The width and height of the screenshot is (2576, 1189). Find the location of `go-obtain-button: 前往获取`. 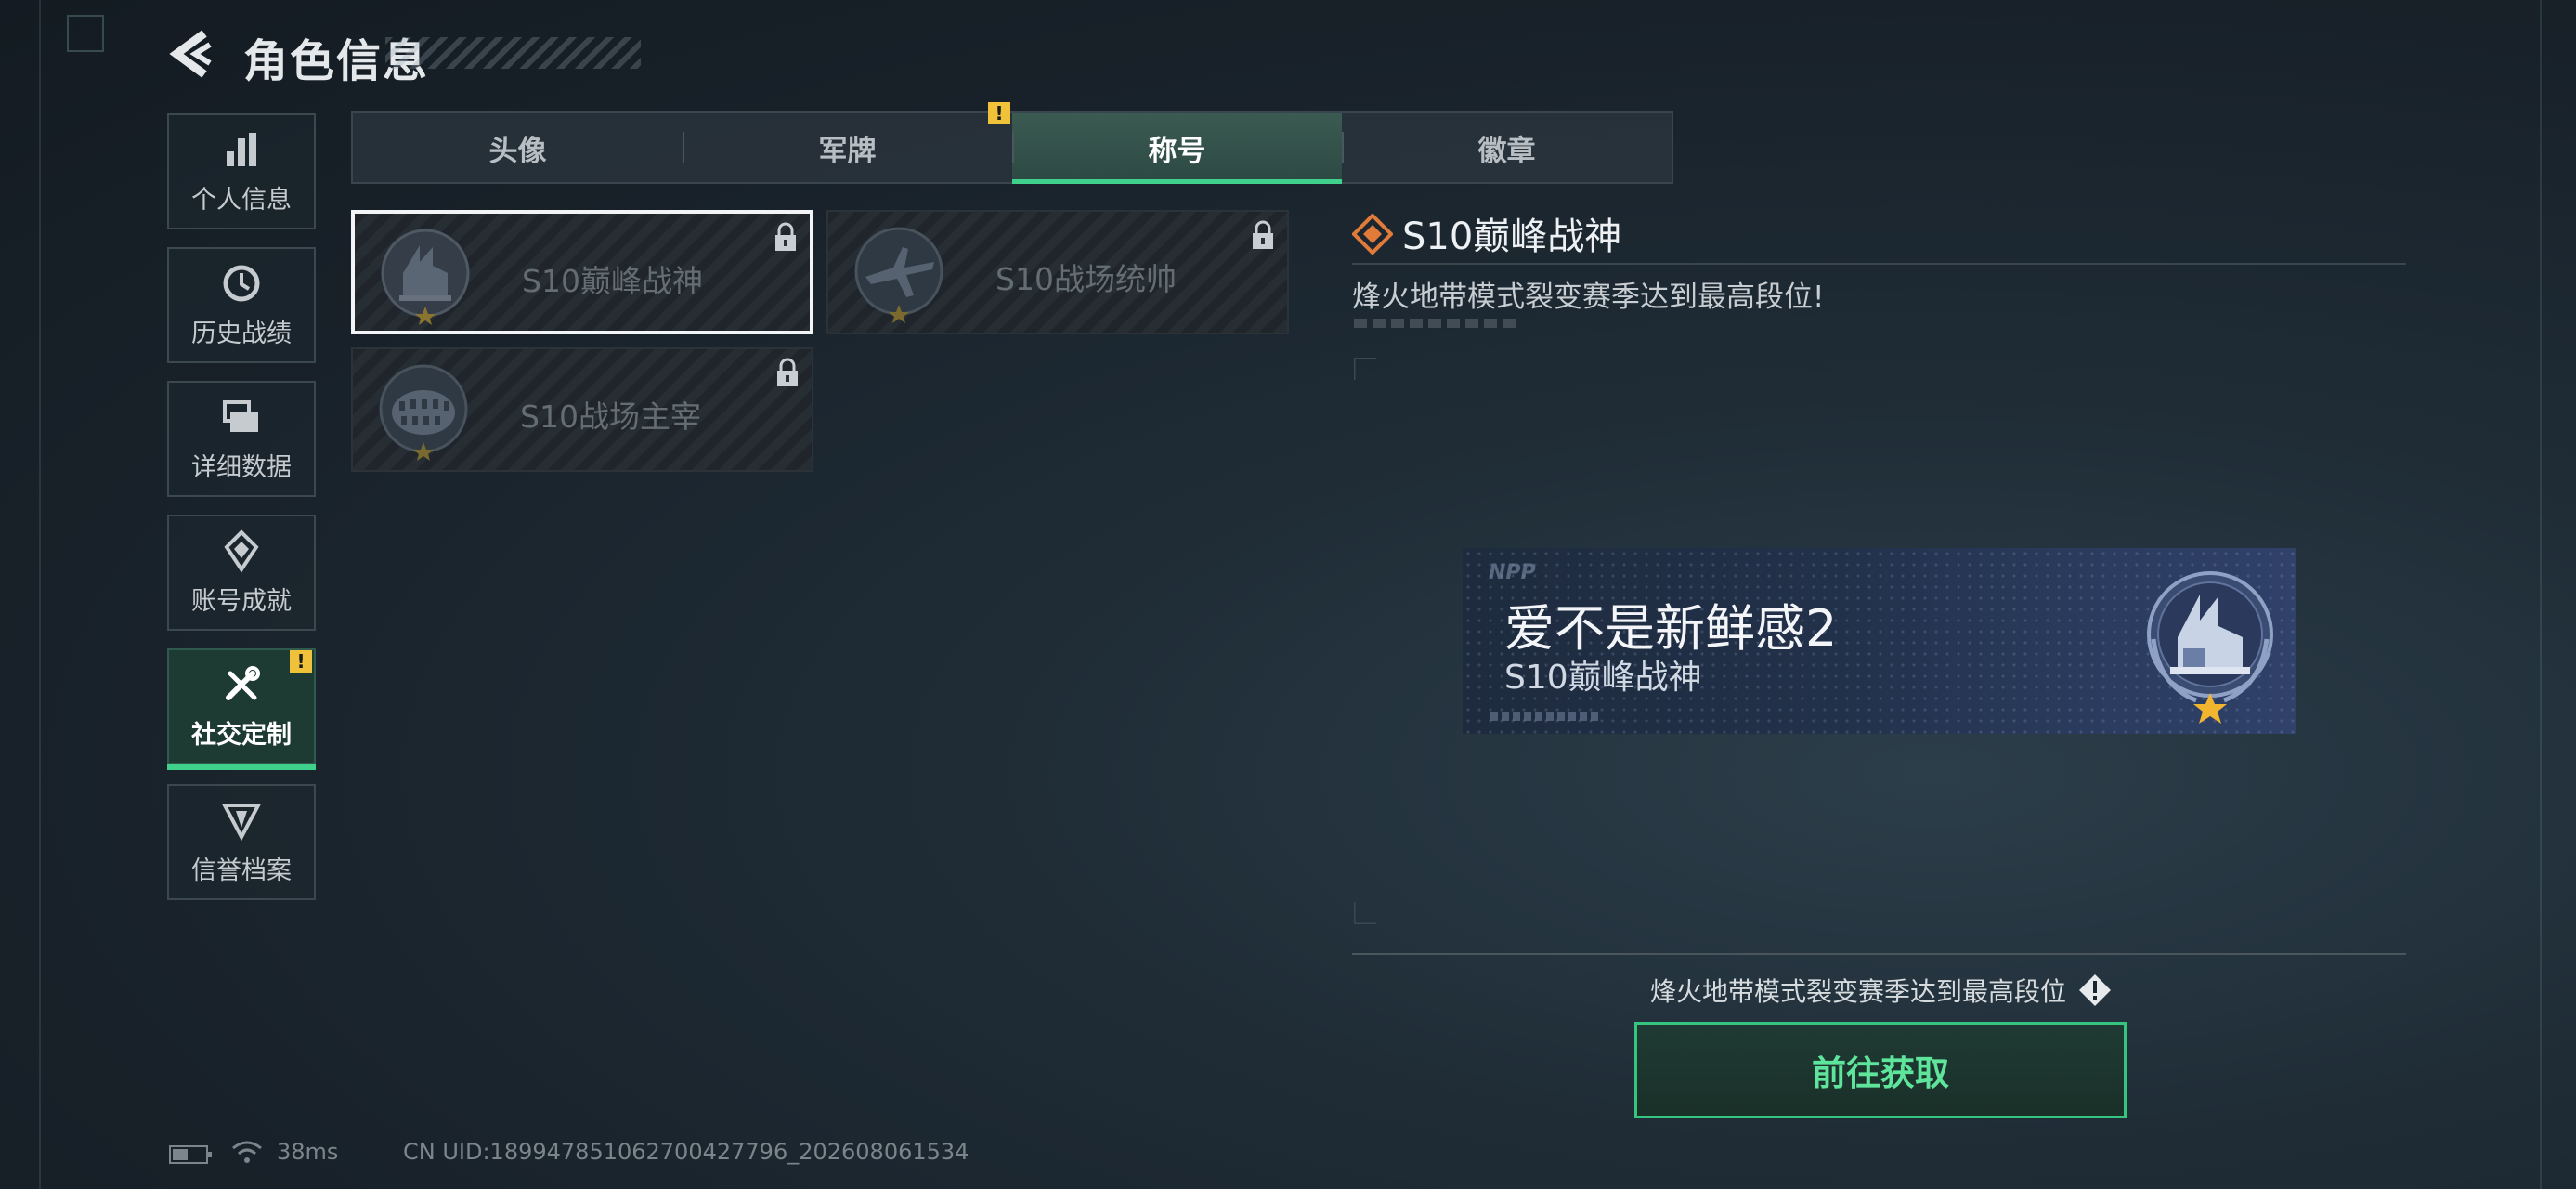

go-obtain-button: 前往获取 is located at coordinates (1880, 1070).